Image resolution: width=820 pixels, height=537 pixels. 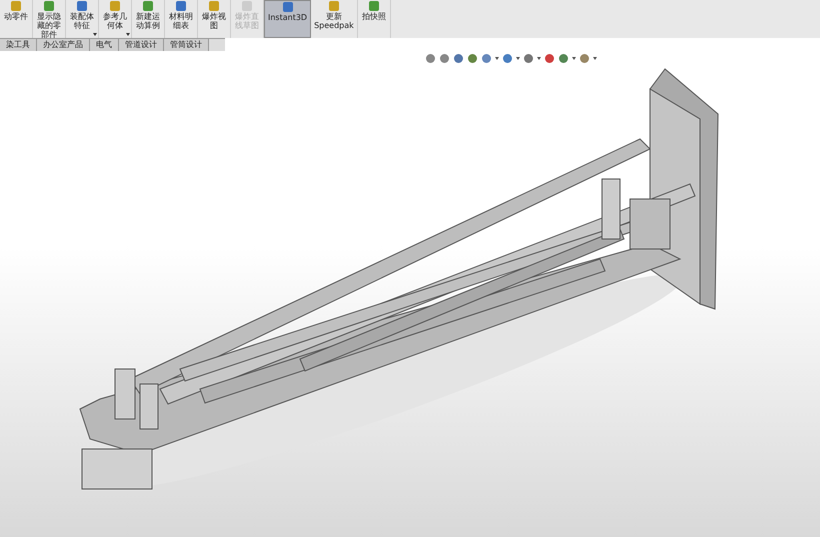 What do you see at coordinates (18, 45) in the screenshot?
I see `tab: 染工具` at bounding box center [18, 45].